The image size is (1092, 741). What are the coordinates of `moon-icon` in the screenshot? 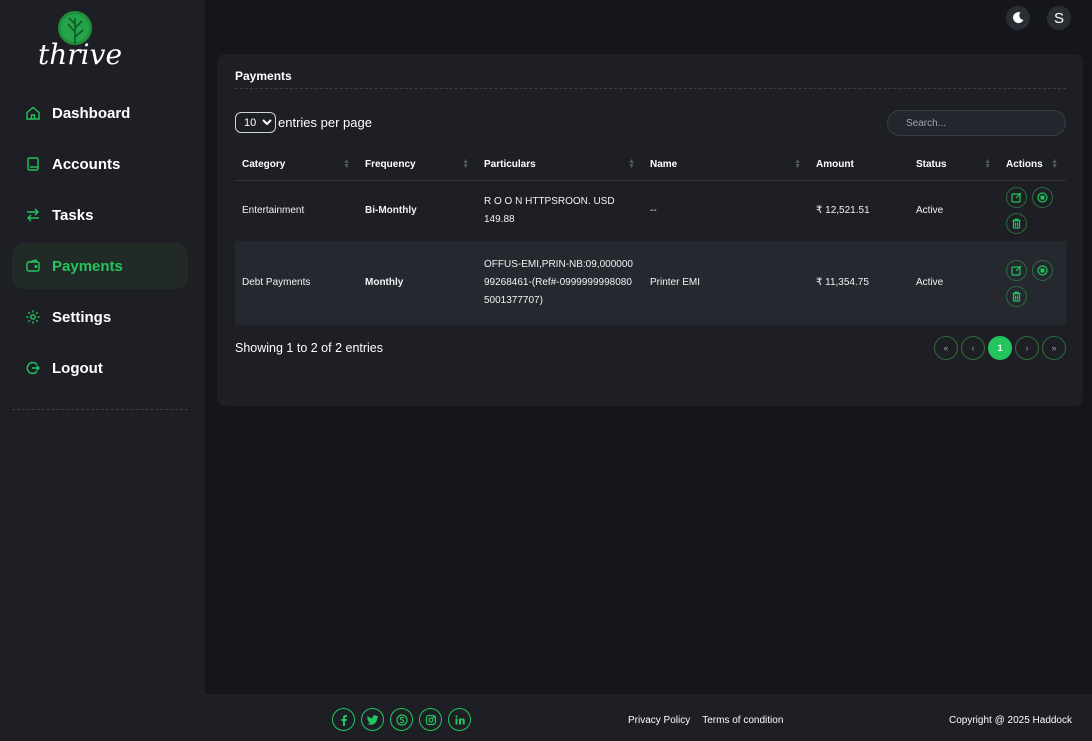 It's located at (1018, 18).